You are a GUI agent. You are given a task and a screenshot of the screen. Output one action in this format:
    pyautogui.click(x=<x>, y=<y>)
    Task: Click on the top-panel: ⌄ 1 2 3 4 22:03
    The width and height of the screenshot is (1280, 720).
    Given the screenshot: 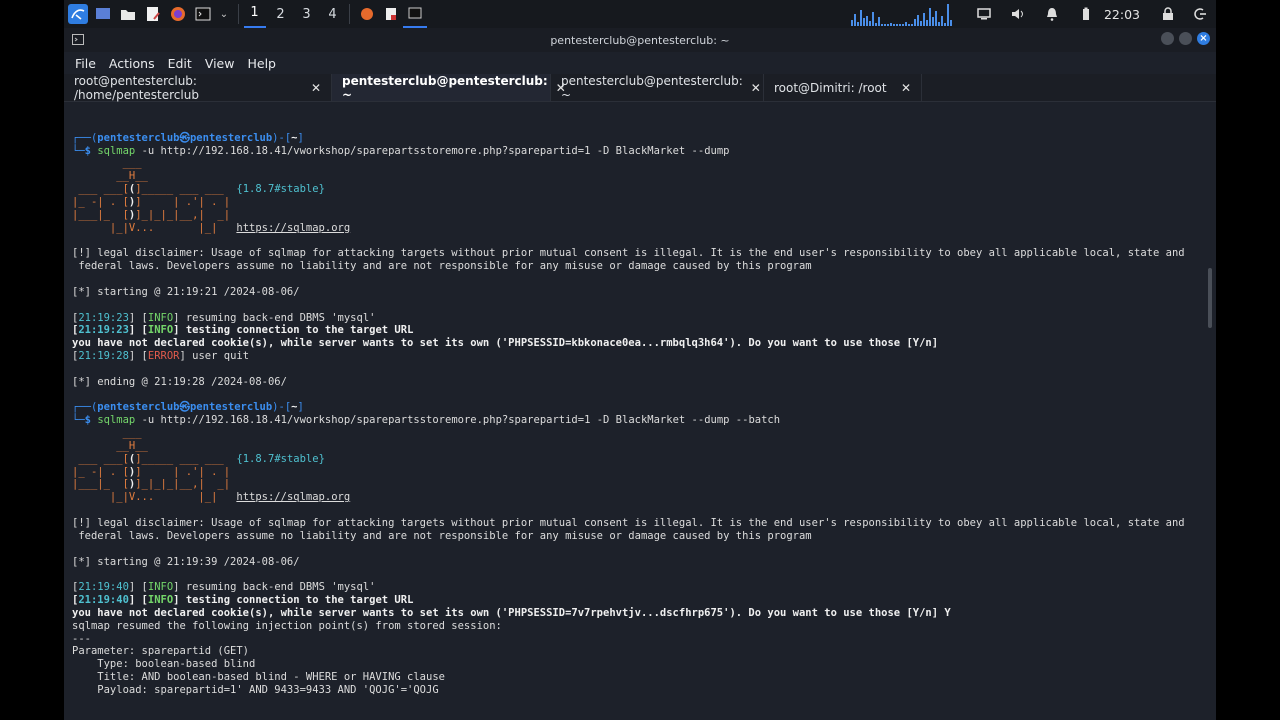 What is the action you would take?
    pyautogui.click(x=640, y=14)
    